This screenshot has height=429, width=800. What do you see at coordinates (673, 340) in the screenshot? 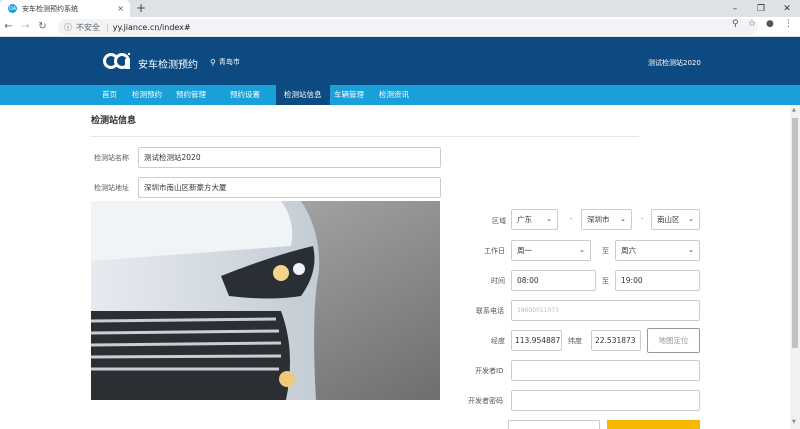
I see `map-locate-button: 地图定位` at bounding box center [673, 340].